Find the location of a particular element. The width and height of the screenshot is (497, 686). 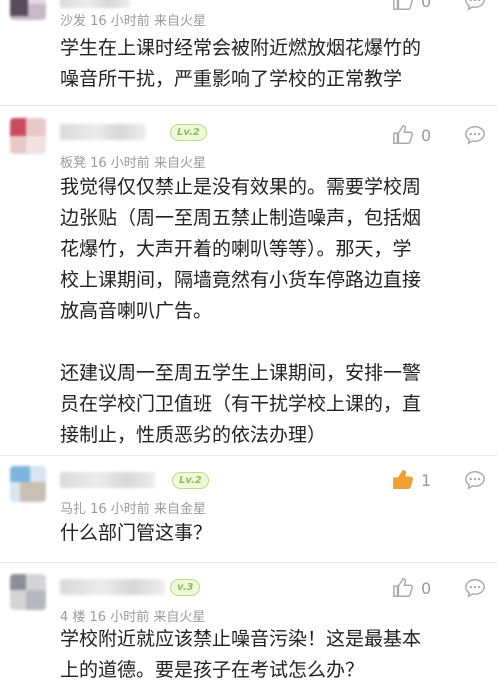

comment-body: 学生在上课时经常会被附近燃放烟花爆竹的 噪音所干扰，严重影响了学校的正常教学 is located at coordinates (275, 64).